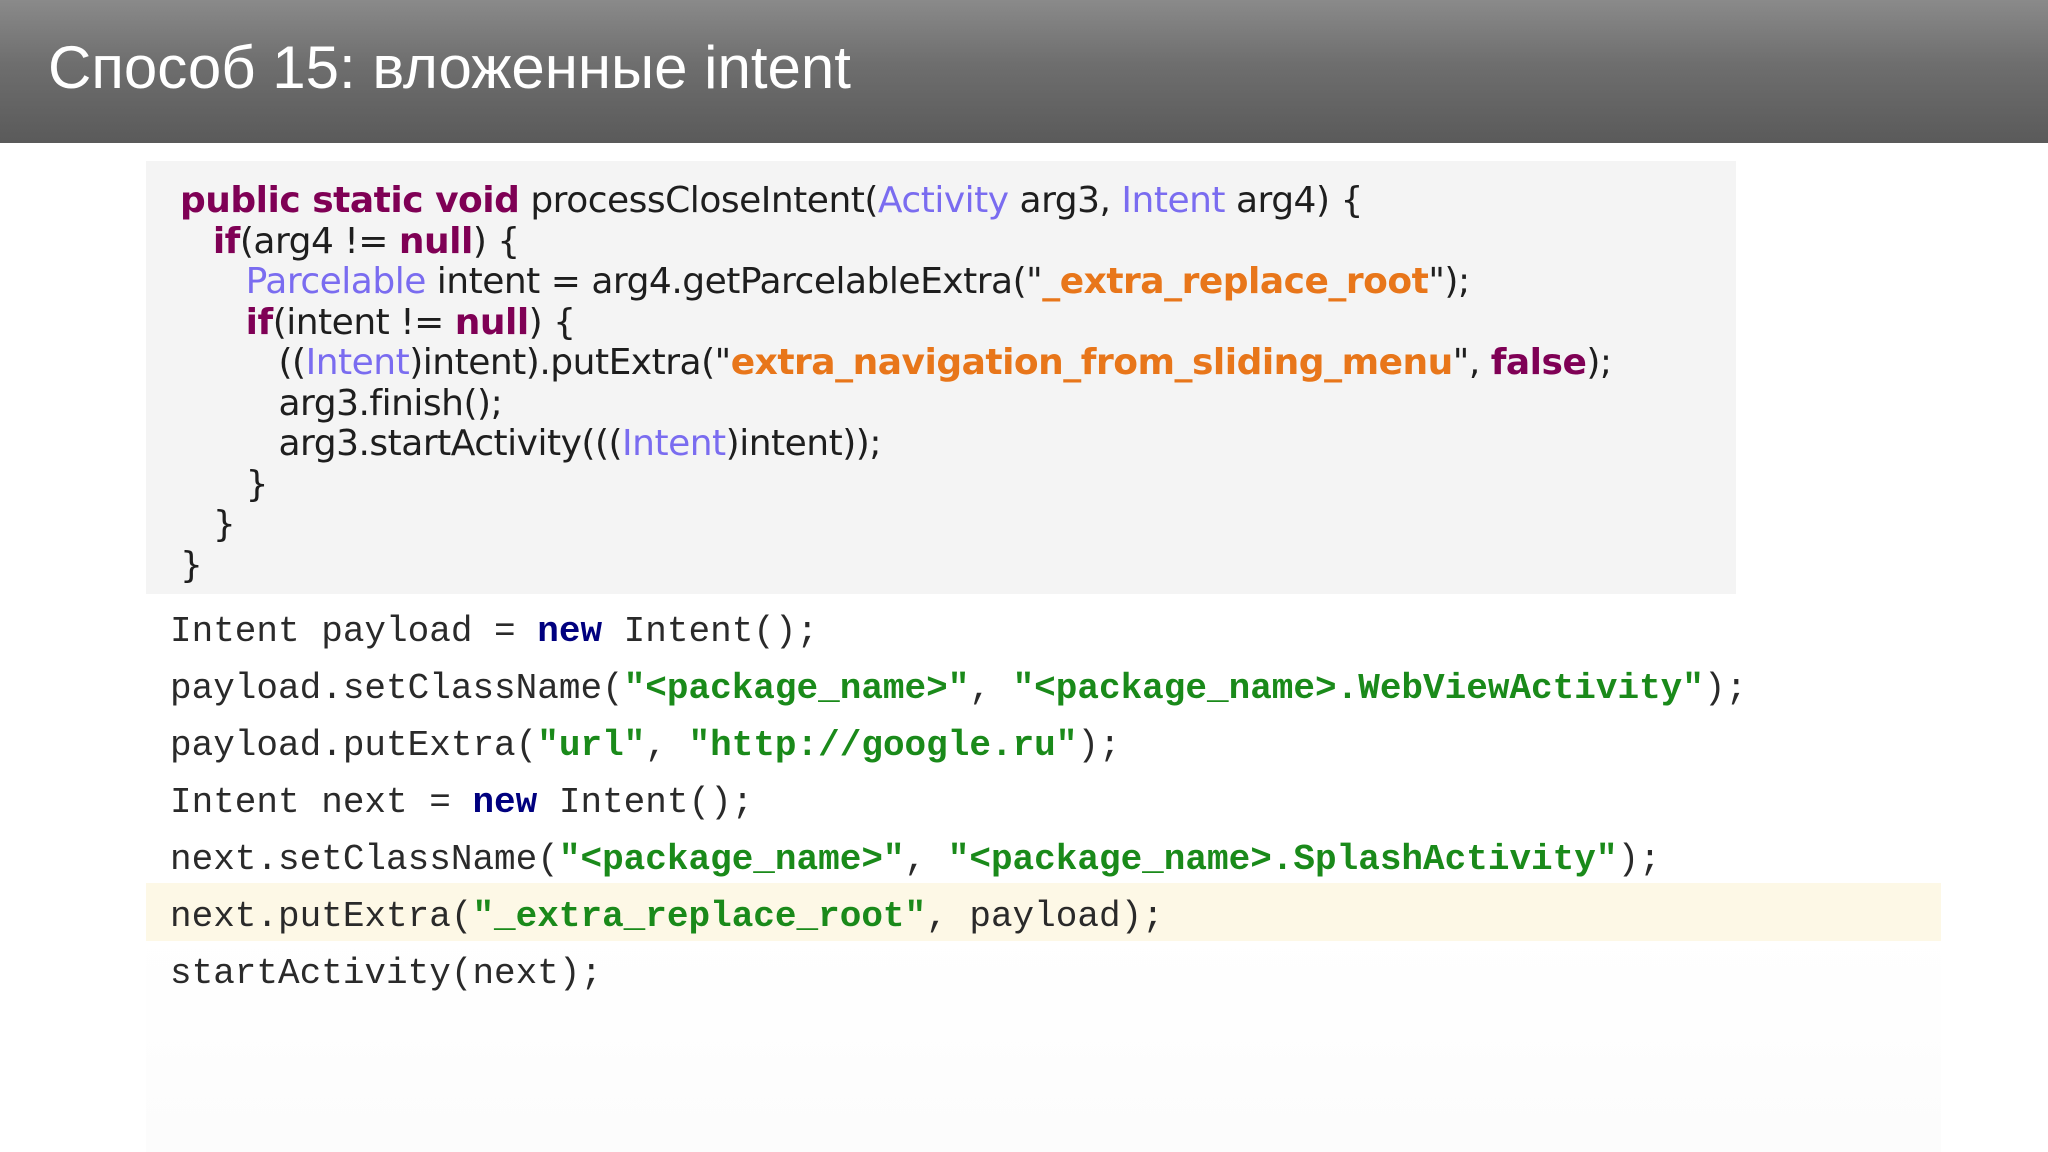 Image resolution: width=2048 pixels, height=1152 pixels. I want to click on code-line: if(arg4 != null) {, so click(350, 241).